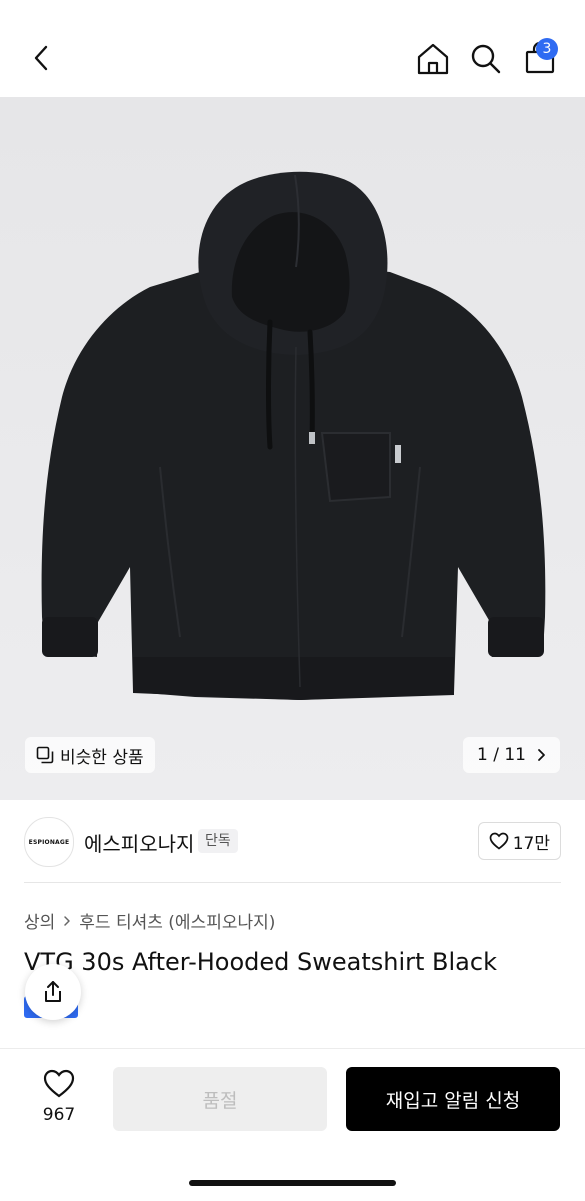 The width and height of the screenshot is (585, 1201). What do you see at coordinates (292, 48) in the screenshot?
I see `top-bar: 3` at bounding box center [292, 48].